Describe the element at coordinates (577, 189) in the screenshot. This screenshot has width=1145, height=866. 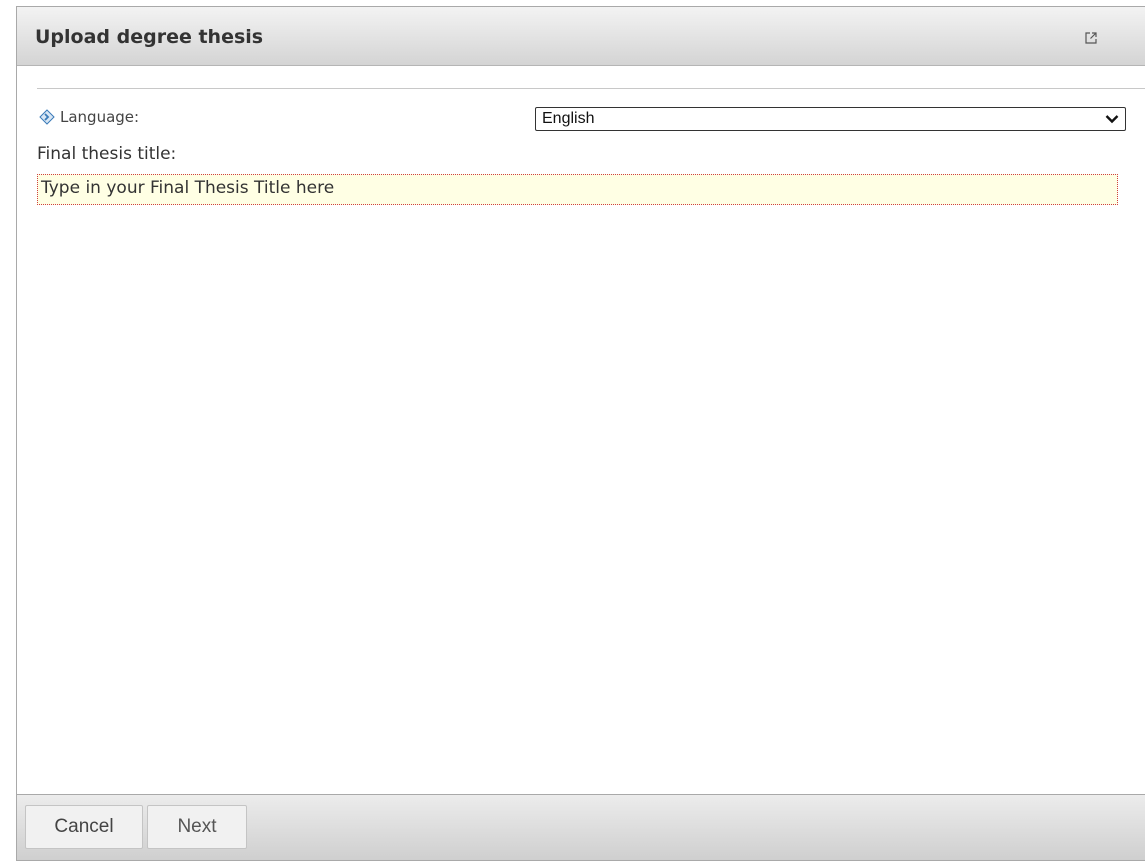
I see `thesis-title-input: Type in your Final Thesis Title here` at that location.